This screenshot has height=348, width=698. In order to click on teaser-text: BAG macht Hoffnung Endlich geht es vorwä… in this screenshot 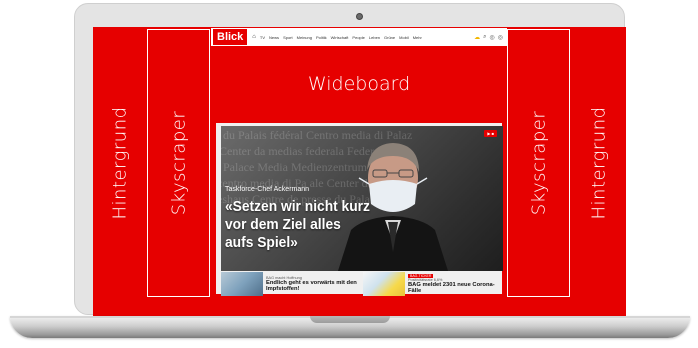, I will do `click(311, 284)`.